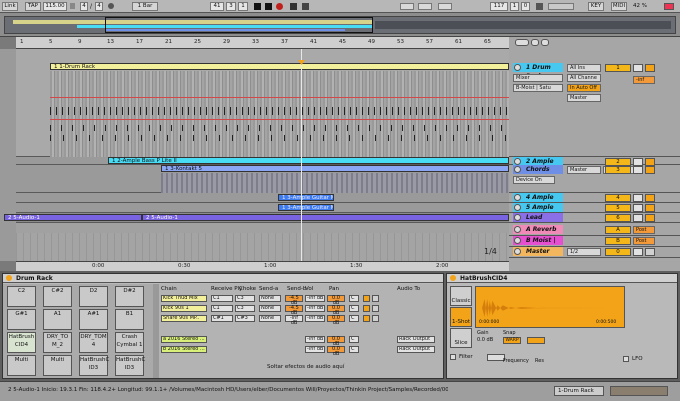 This screenshot has width=680, height=401. What do you see at coordinates (99, 6) in the screenshot?
I see `sig-denominator: 4` at bounding box center [99, 6].